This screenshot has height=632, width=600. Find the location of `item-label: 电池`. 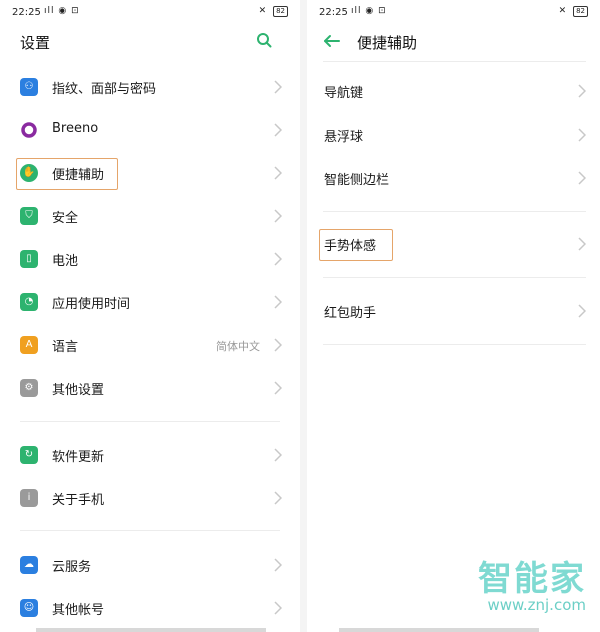

item-label: 电池 is located at coordinates (65, 261).